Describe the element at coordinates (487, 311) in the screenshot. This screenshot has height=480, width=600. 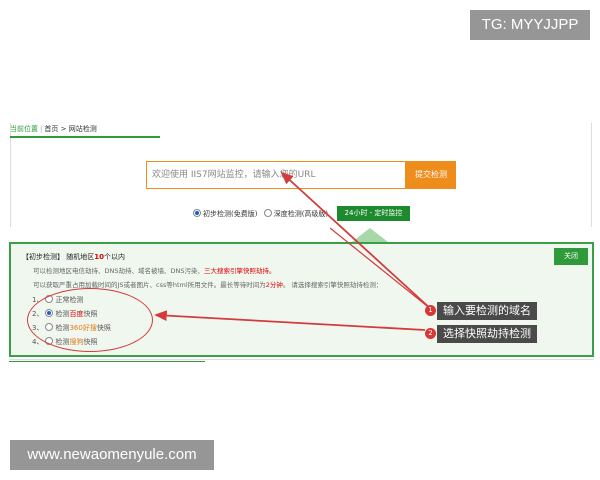
I see `callout-enter-domain: 输入要检测的域名` at that location.